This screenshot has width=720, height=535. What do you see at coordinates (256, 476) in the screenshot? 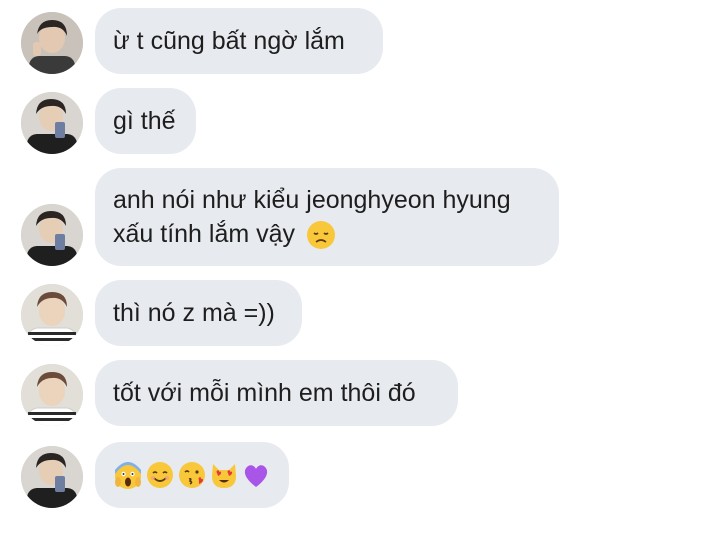
I see `purple-heart-icon` at bounding box center [256, 476].